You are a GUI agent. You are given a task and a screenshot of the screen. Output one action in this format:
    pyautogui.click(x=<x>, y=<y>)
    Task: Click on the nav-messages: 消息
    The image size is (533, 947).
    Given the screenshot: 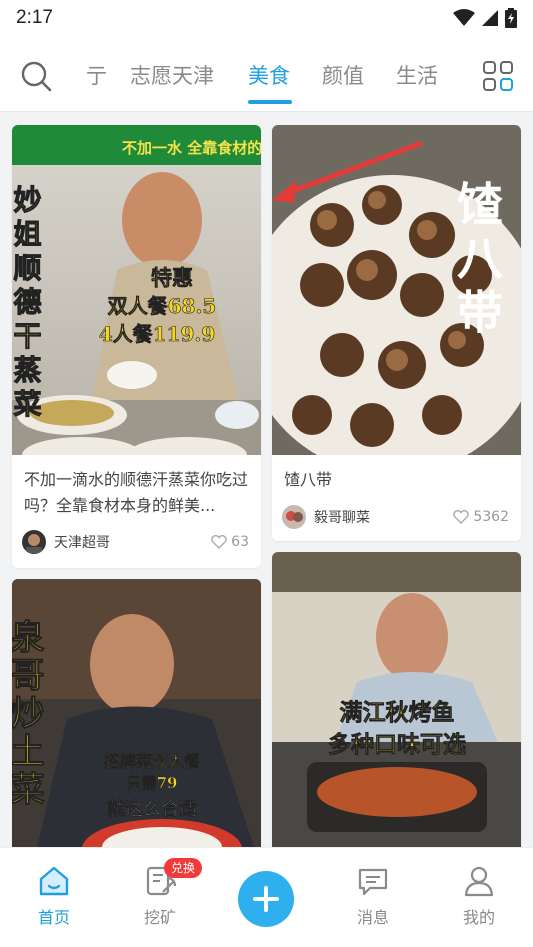 What is the action you would take?
    pyautogui.click(x=373, y=896)
    